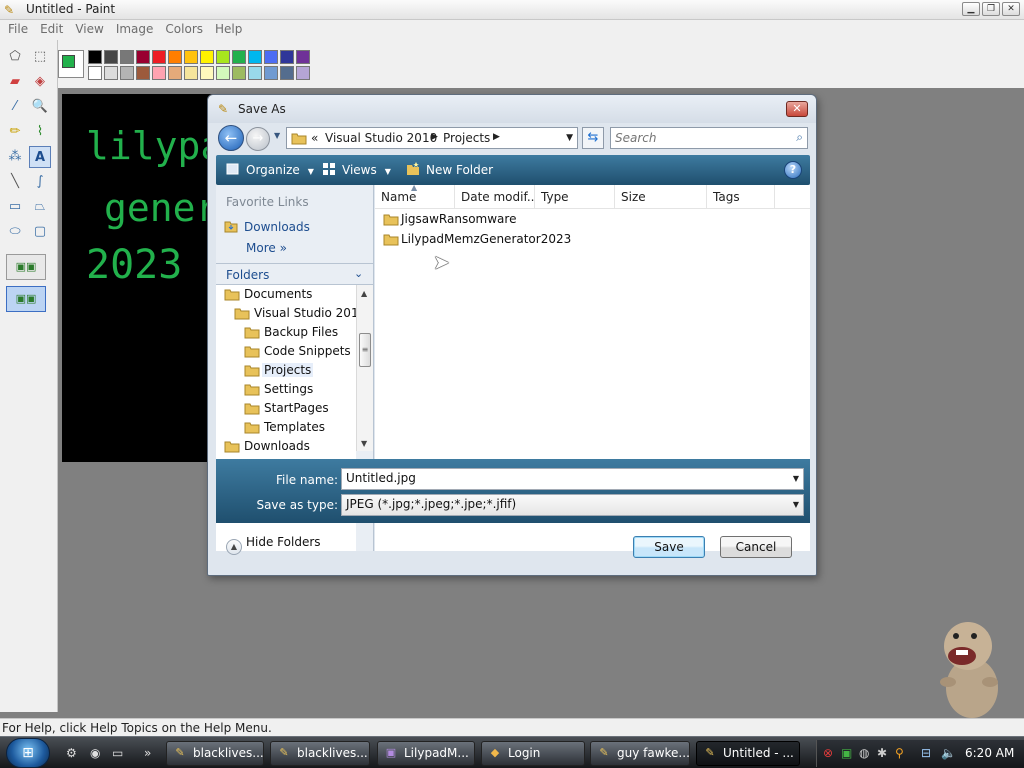 This screenshot has height=768, width=1024. Describe the element at coordinates (71, 753) in the screenshot. I see `quick-launch-icon: ⚙` at that location.